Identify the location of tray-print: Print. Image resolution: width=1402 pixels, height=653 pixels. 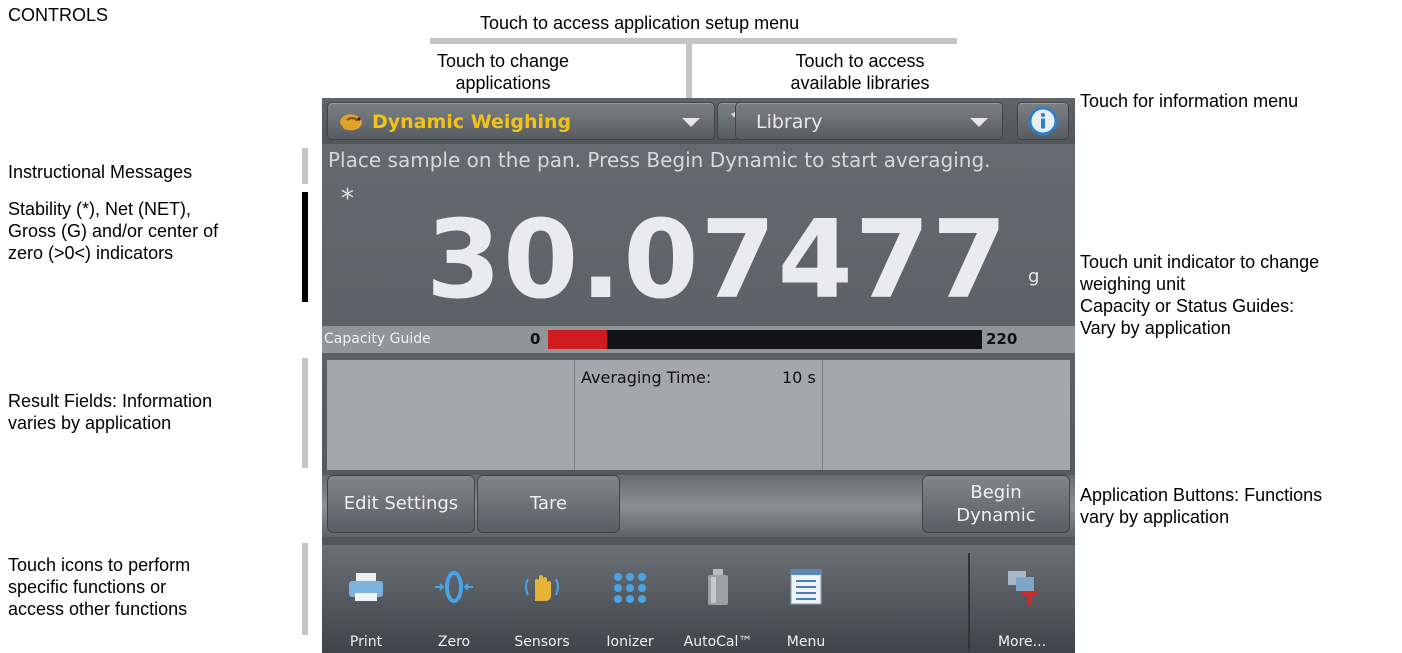
(366, 599).